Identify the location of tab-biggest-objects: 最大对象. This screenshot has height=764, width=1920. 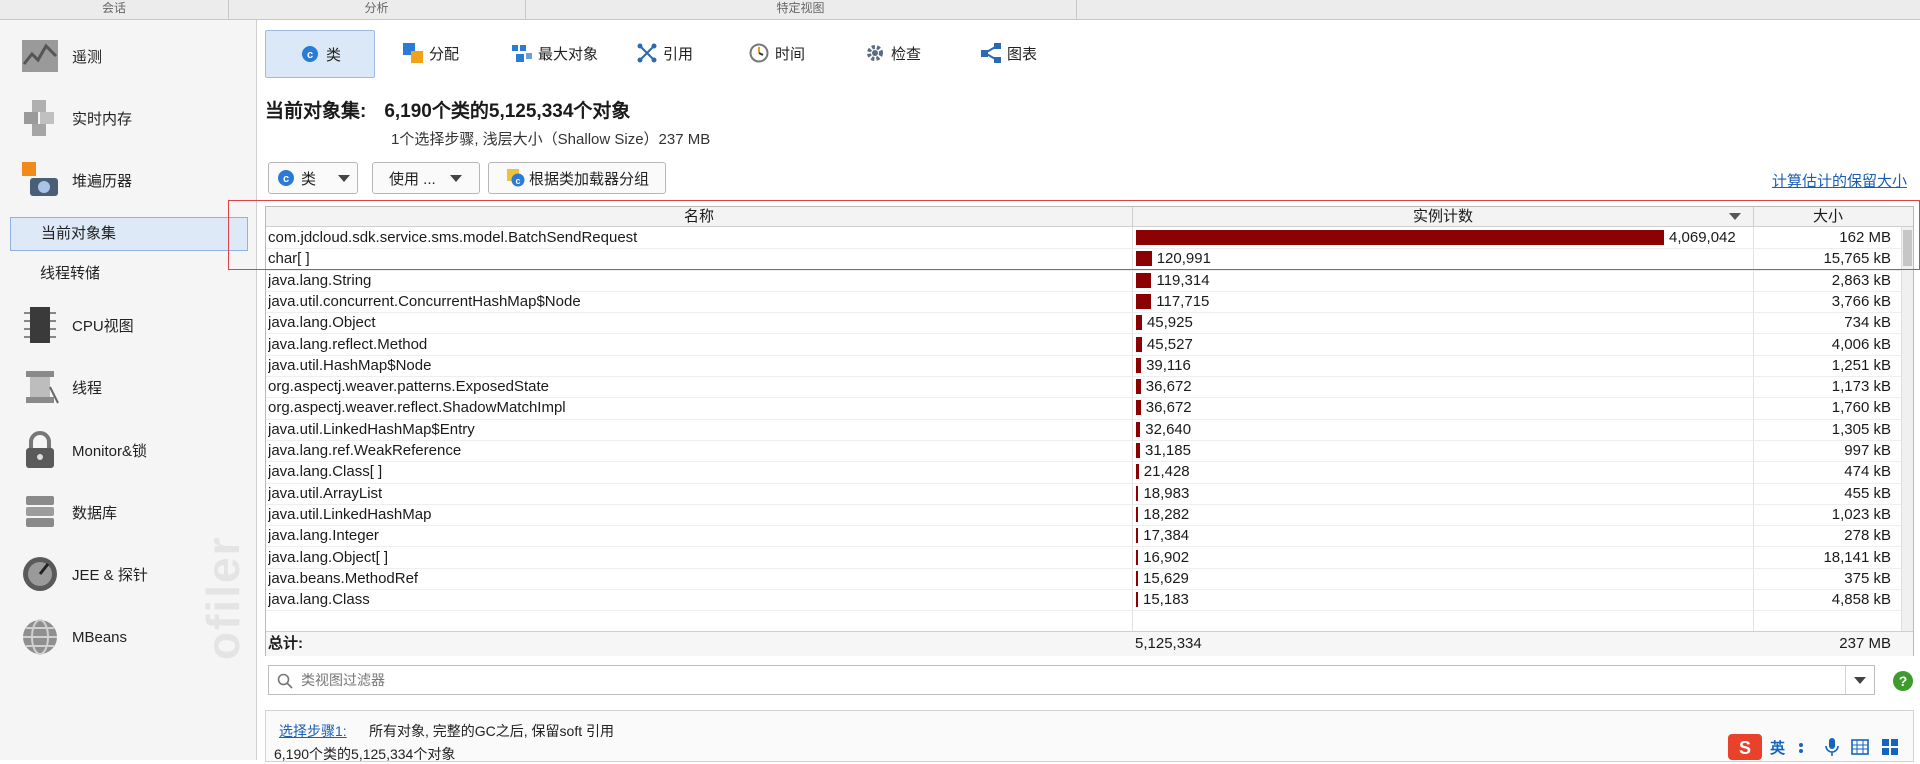
(555, 53).